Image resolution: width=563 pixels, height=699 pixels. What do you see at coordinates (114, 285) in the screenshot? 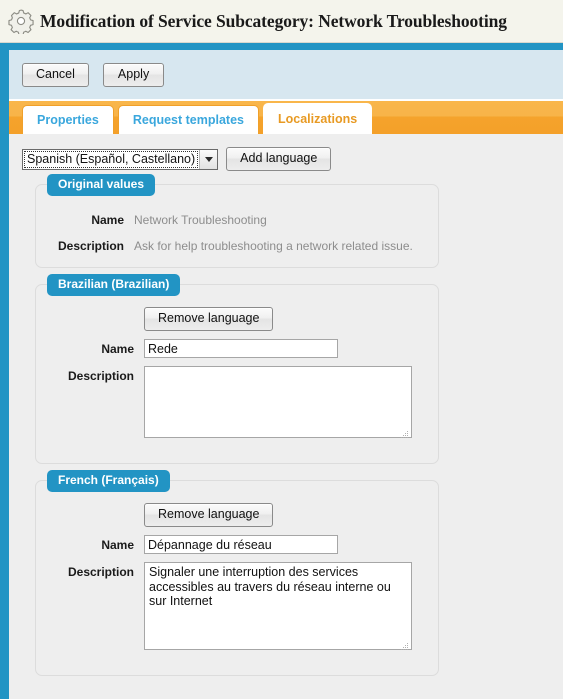
I see `brazilian-badge: Brazilian (Brazilian)` at bounding box center [114, 285].